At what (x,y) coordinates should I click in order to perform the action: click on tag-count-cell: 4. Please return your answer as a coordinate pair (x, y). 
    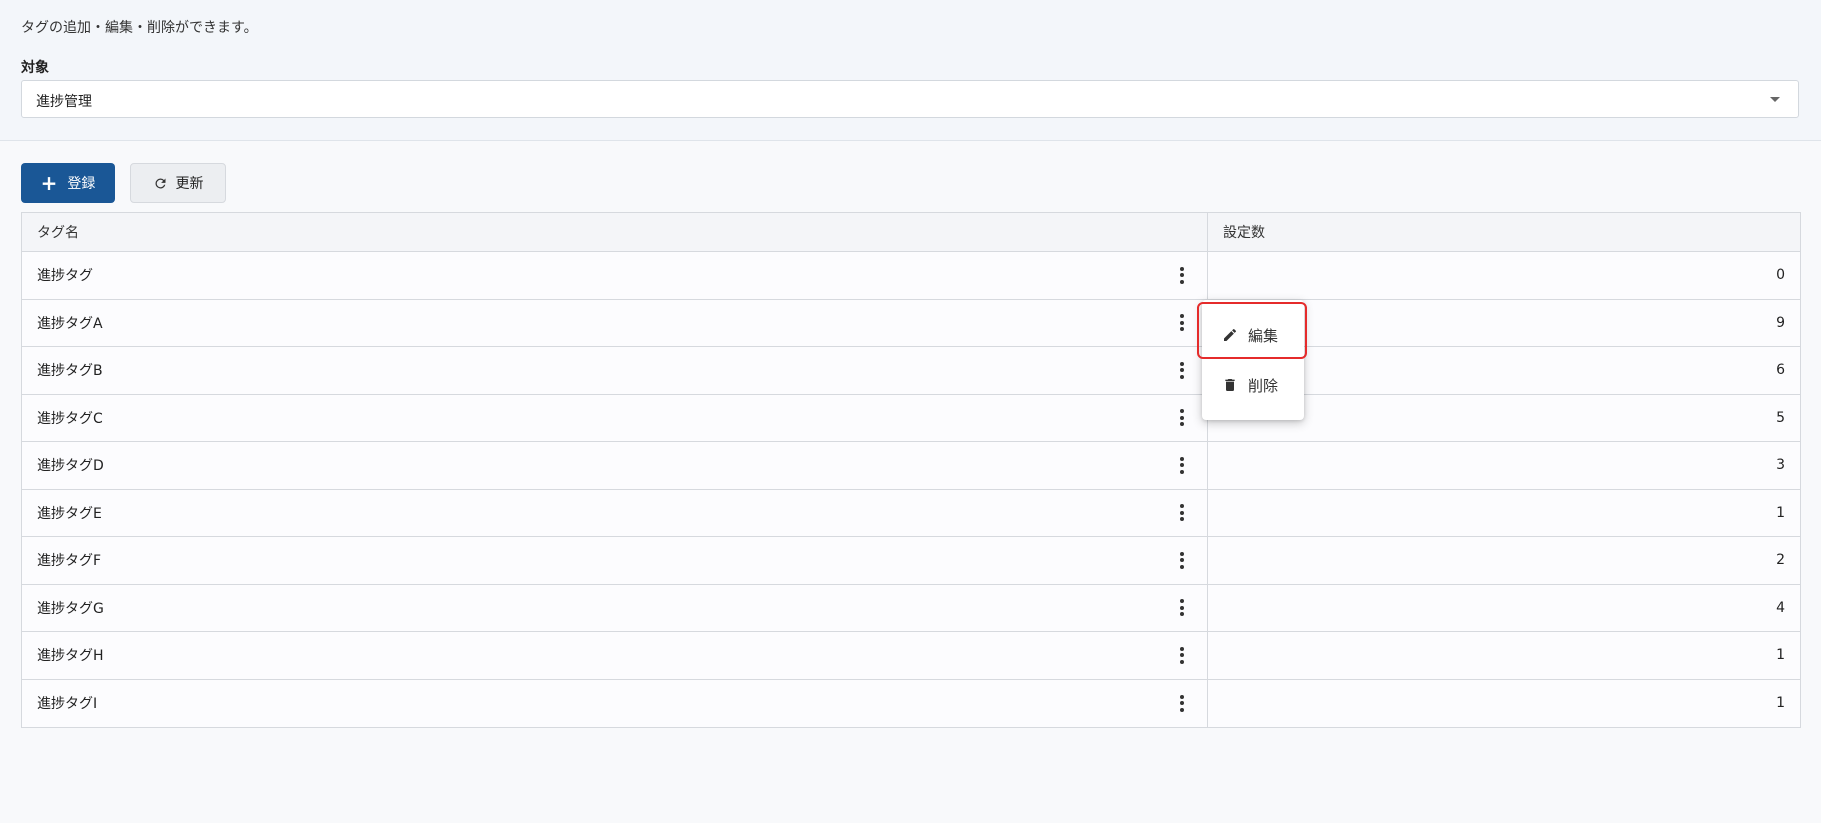
    Looking at the image, I should click on (1504, 608).